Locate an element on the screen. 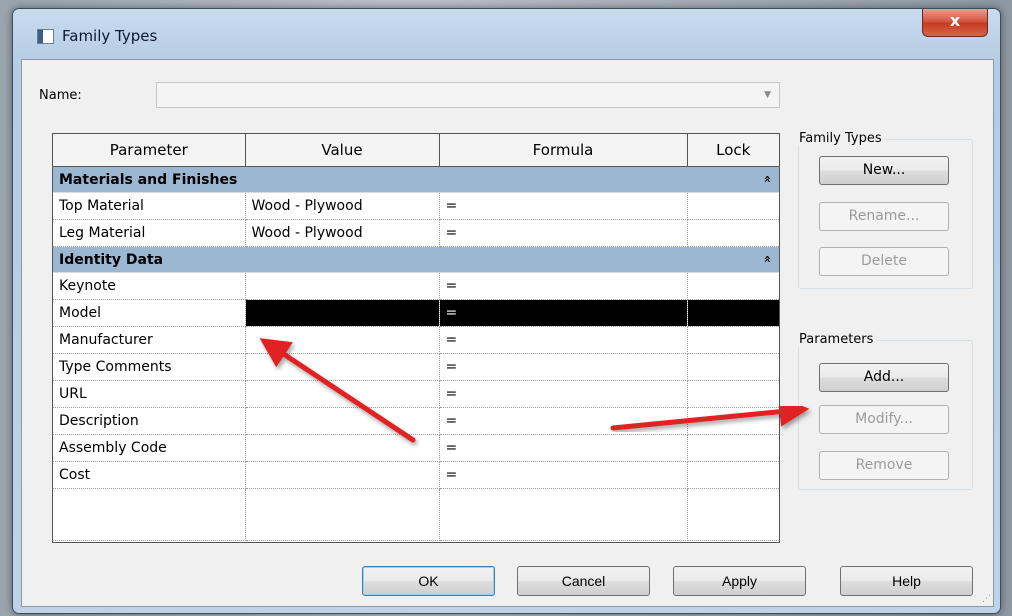  parameter-cell: Leg Material is located at coordinates (149, 233).